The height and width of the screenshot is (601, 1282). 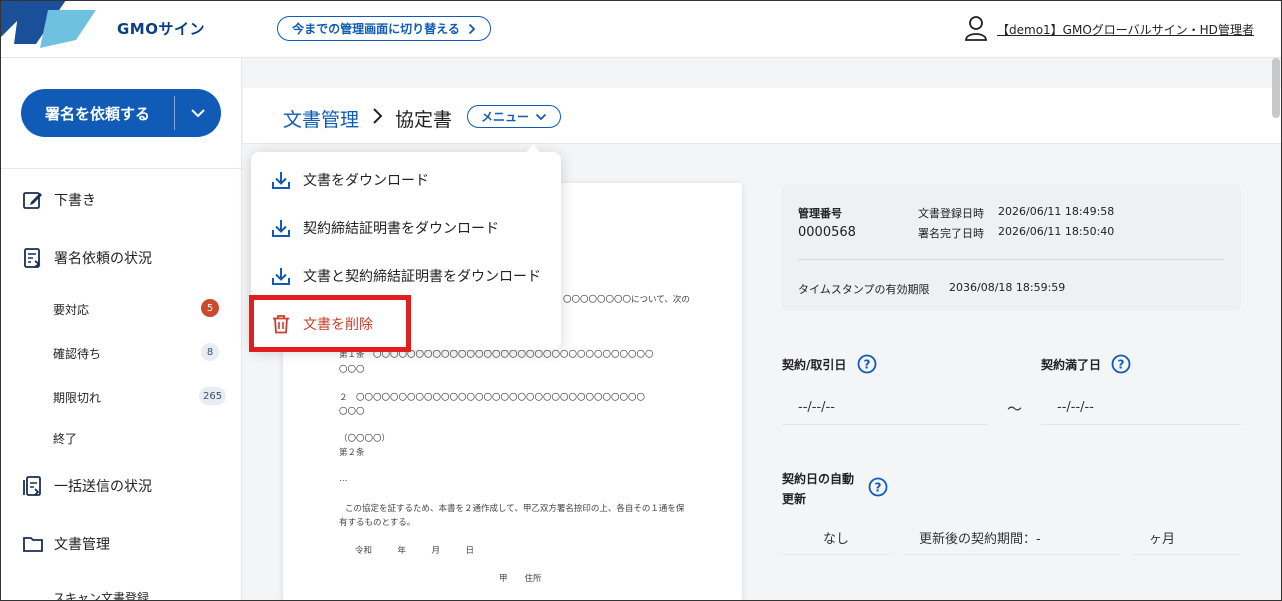 I want to click on bulk-send-icon, so click(x=32, y=486).